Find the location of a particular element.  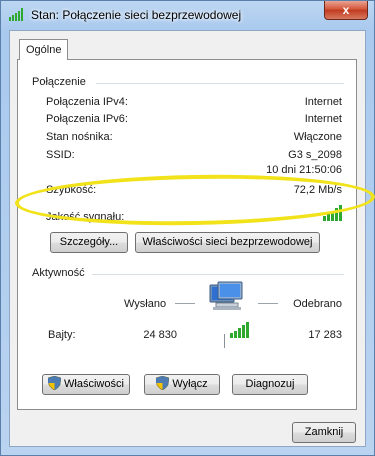

title-bar: Stan: Połączenie sieci bezprzewodowej x is located at coordinates (187, 15).